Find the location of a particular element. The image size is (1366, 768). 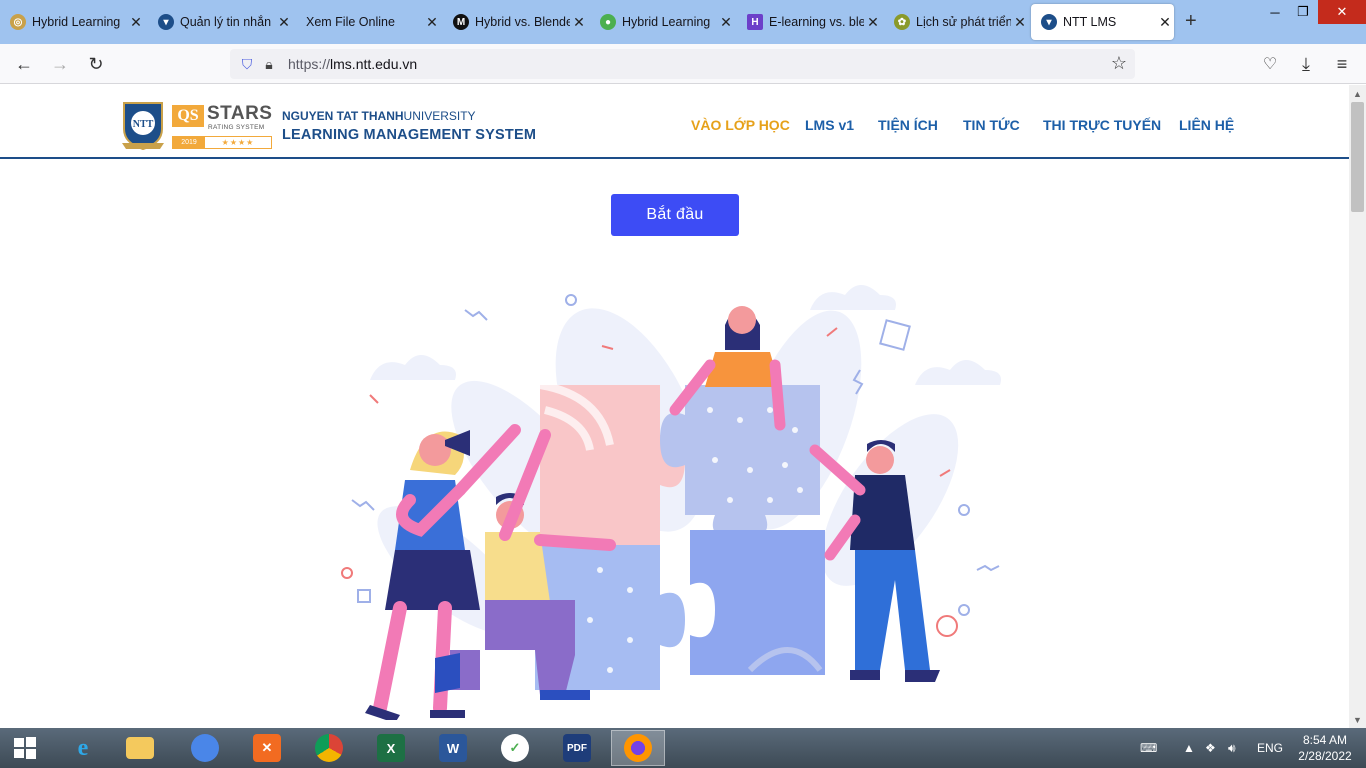

word-icon: W is located at coordinates (453, 748).